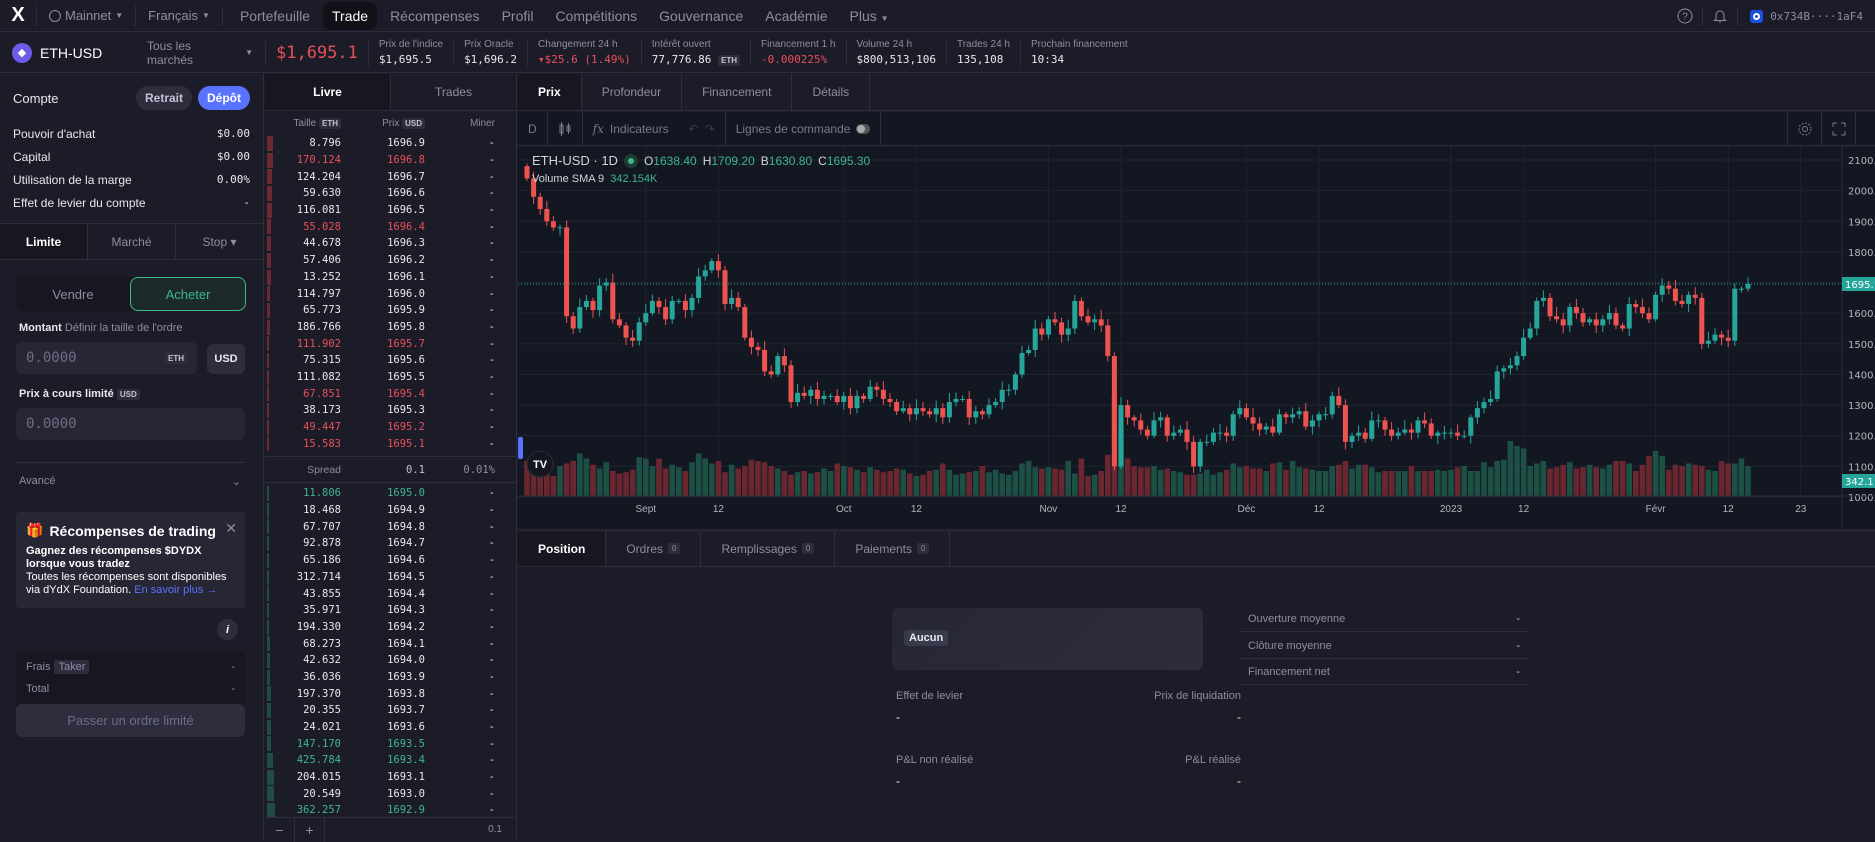  Describe the element at coordinates (390, 160) in the screenshot. I see `ask-row: 170.124 1696.8 -` at that location.